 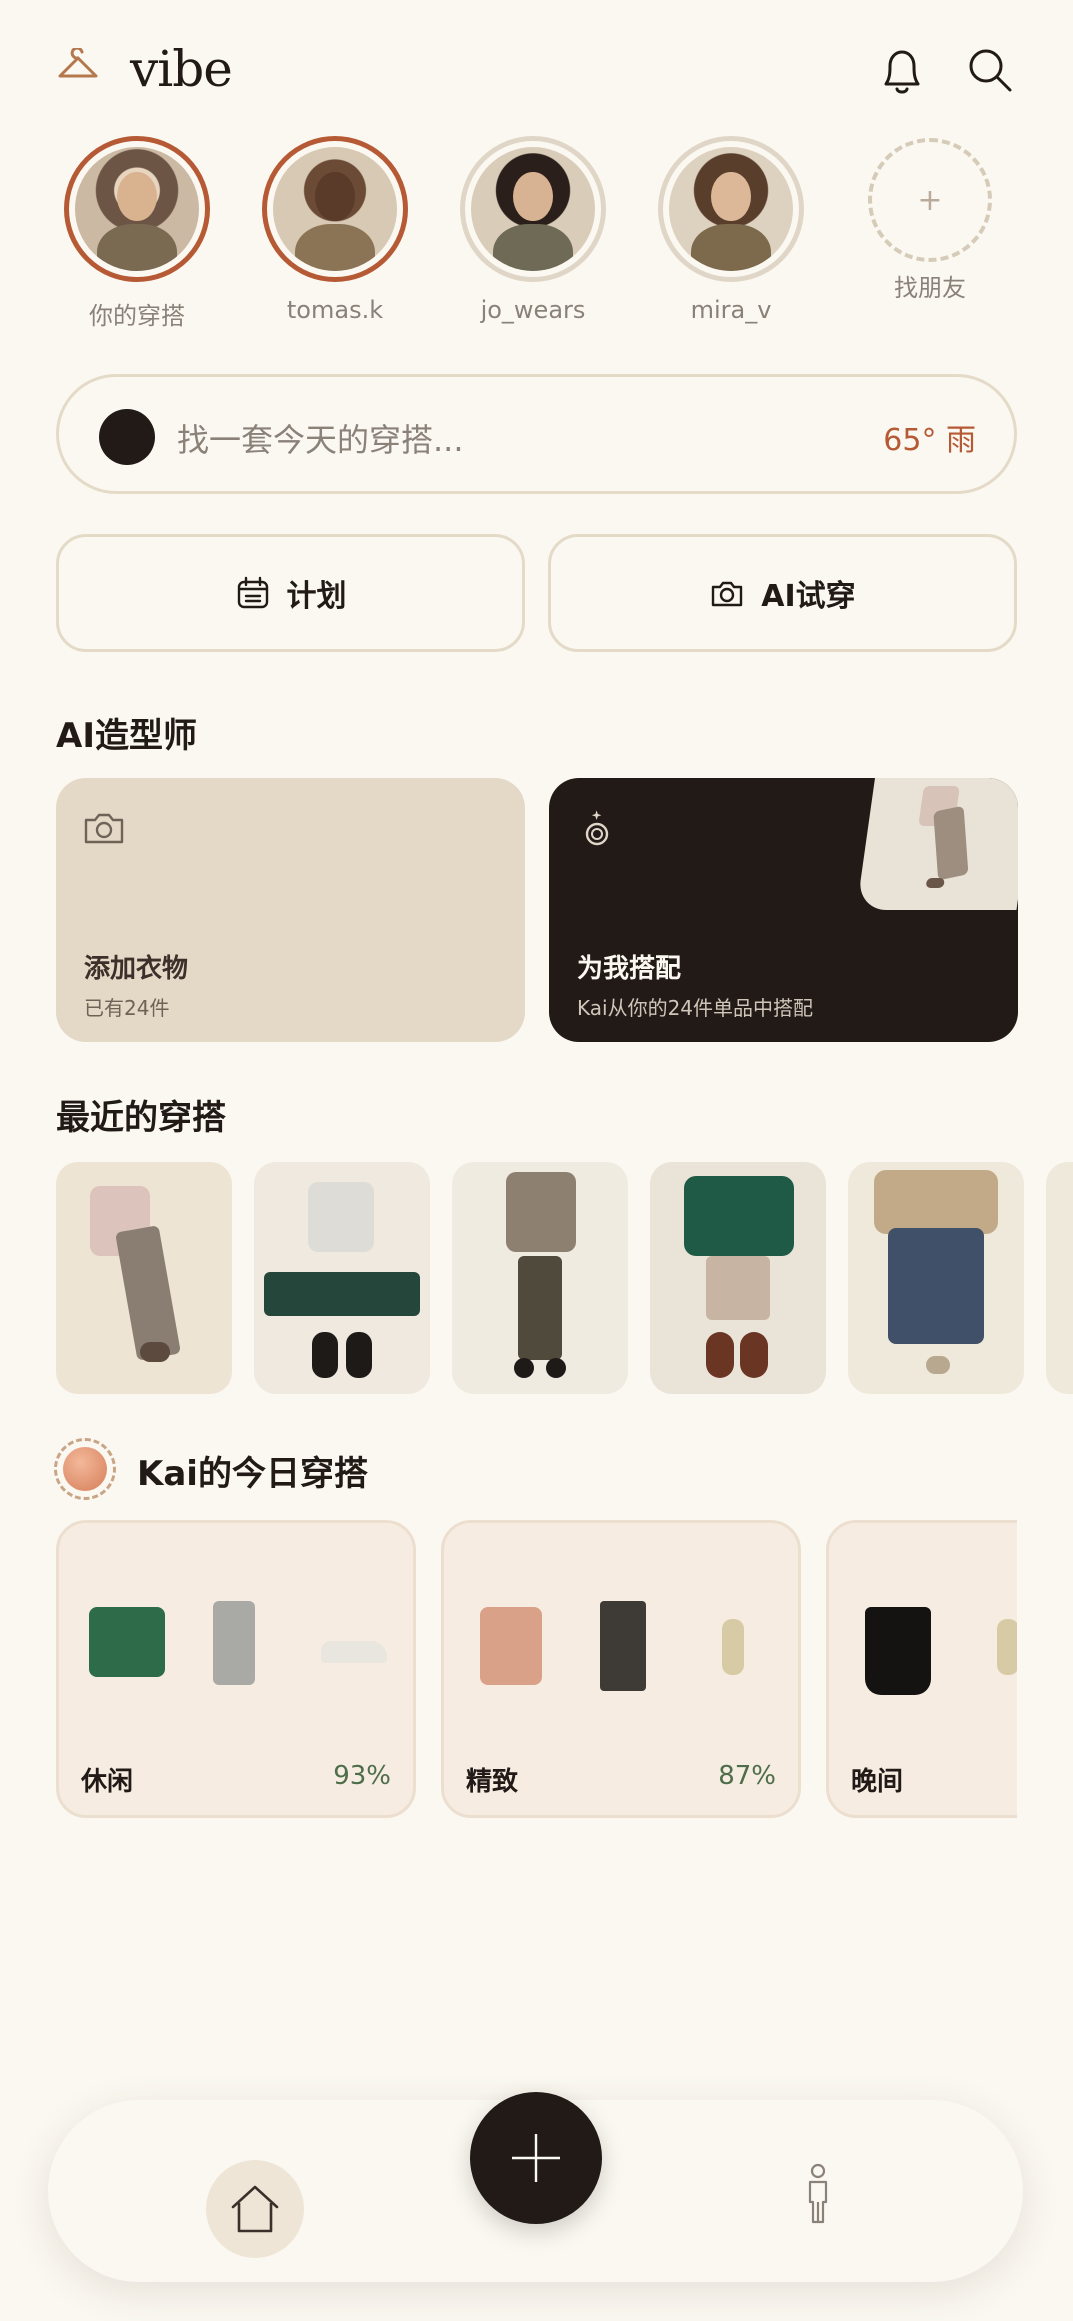 I want to click on story-jo: jo_wears, so click(x=533, y=230).